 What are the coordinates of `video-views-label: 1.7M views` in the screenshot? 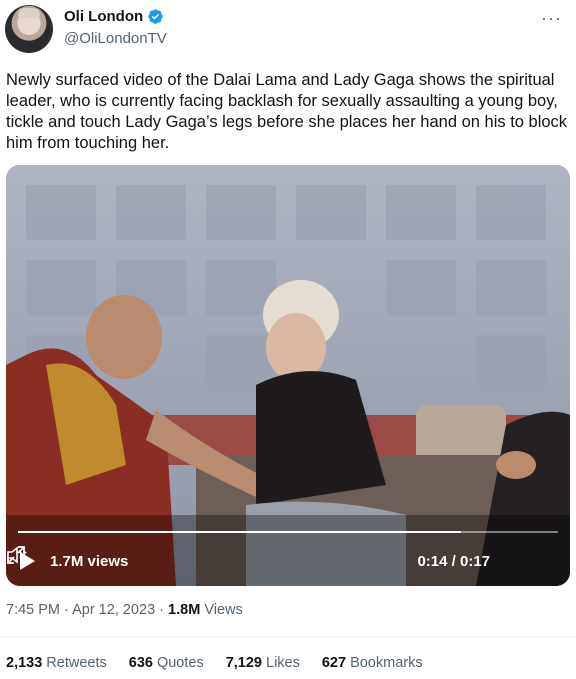 It's located at (89, 561).